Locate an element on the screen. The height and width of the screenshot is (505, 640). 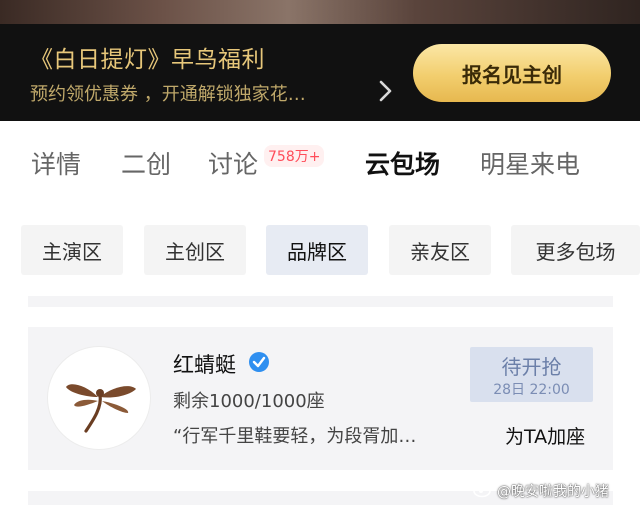
tab-celebrity-call: 明星来电 is located at coordinates (530, 163).